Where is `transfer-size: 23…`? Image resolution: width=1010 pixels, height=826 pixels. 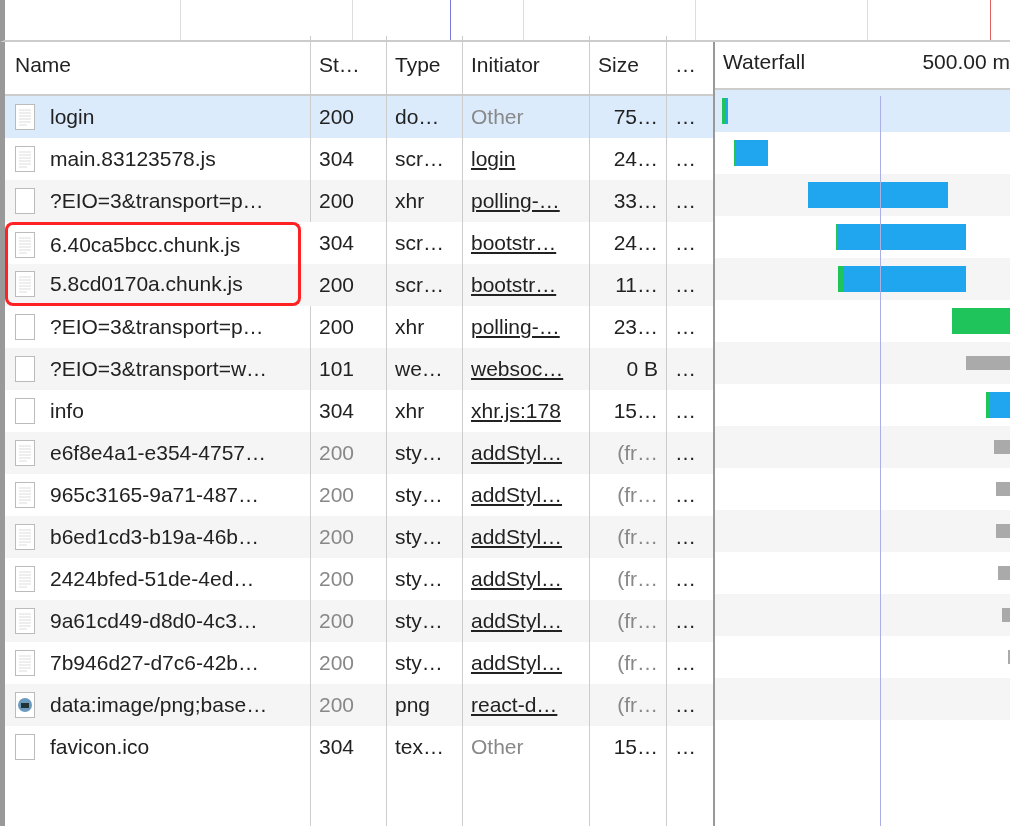 transfer-size: 23… is located at coordinates (635, 327).